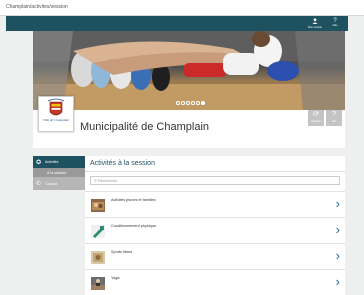 Image resolution: width=364 pixels, height=295 pixels. I want to click on refresh-button: ⟳ Actualiser, so click(316, 118).